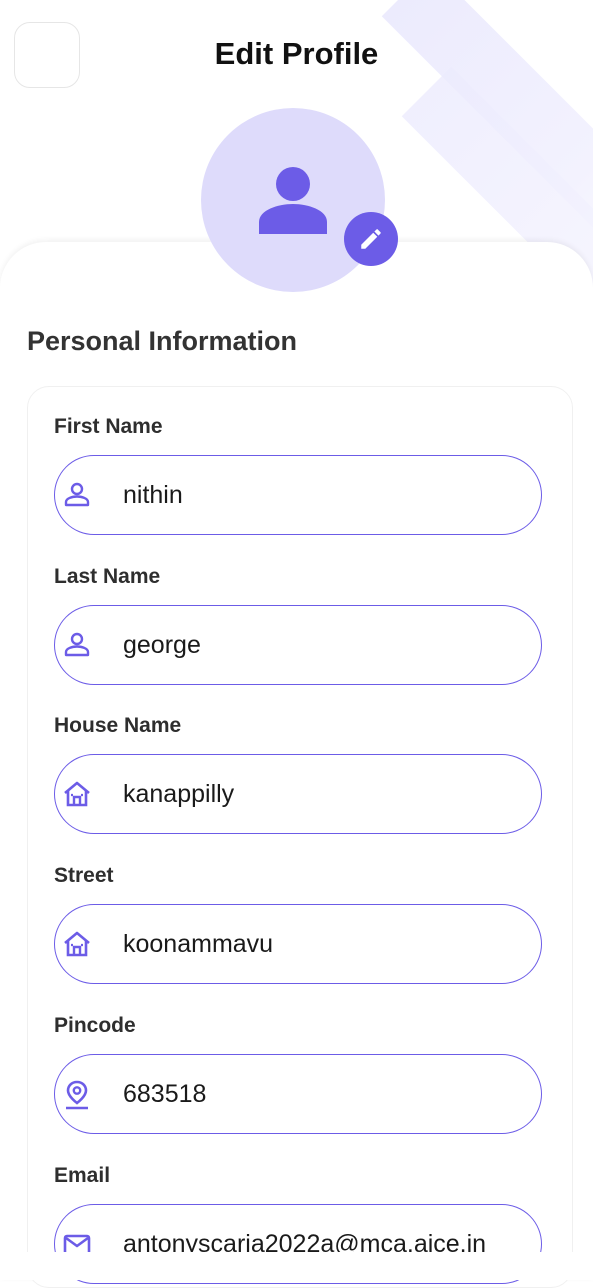  I want to click on street-label: Street, so click(84, 875).